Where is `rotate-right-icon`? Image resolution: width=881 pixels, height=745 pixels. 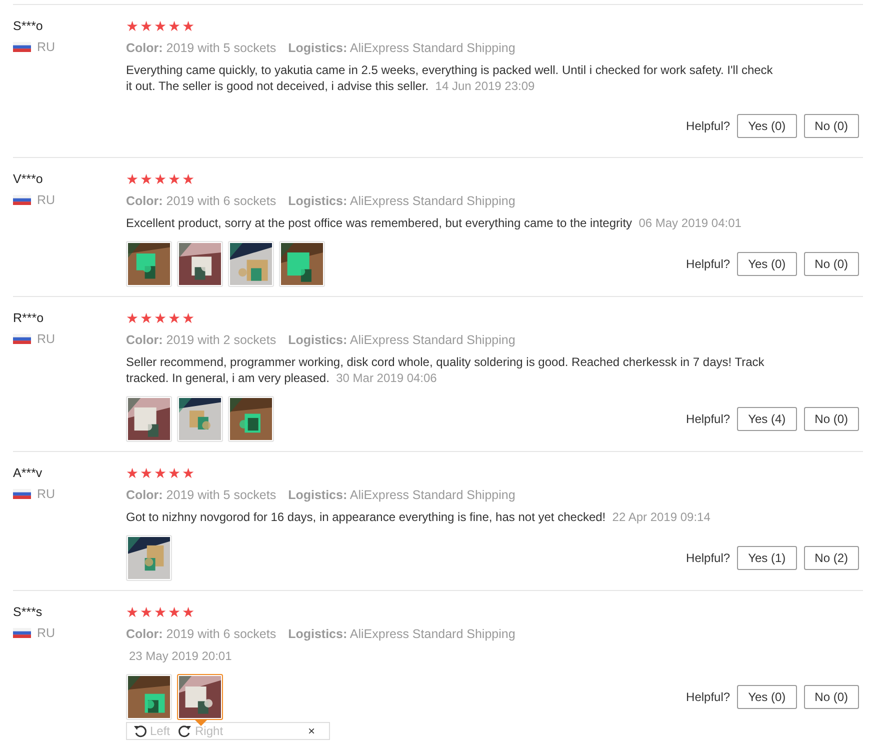 rotate-right-icon is located at coordinates (185, 731).